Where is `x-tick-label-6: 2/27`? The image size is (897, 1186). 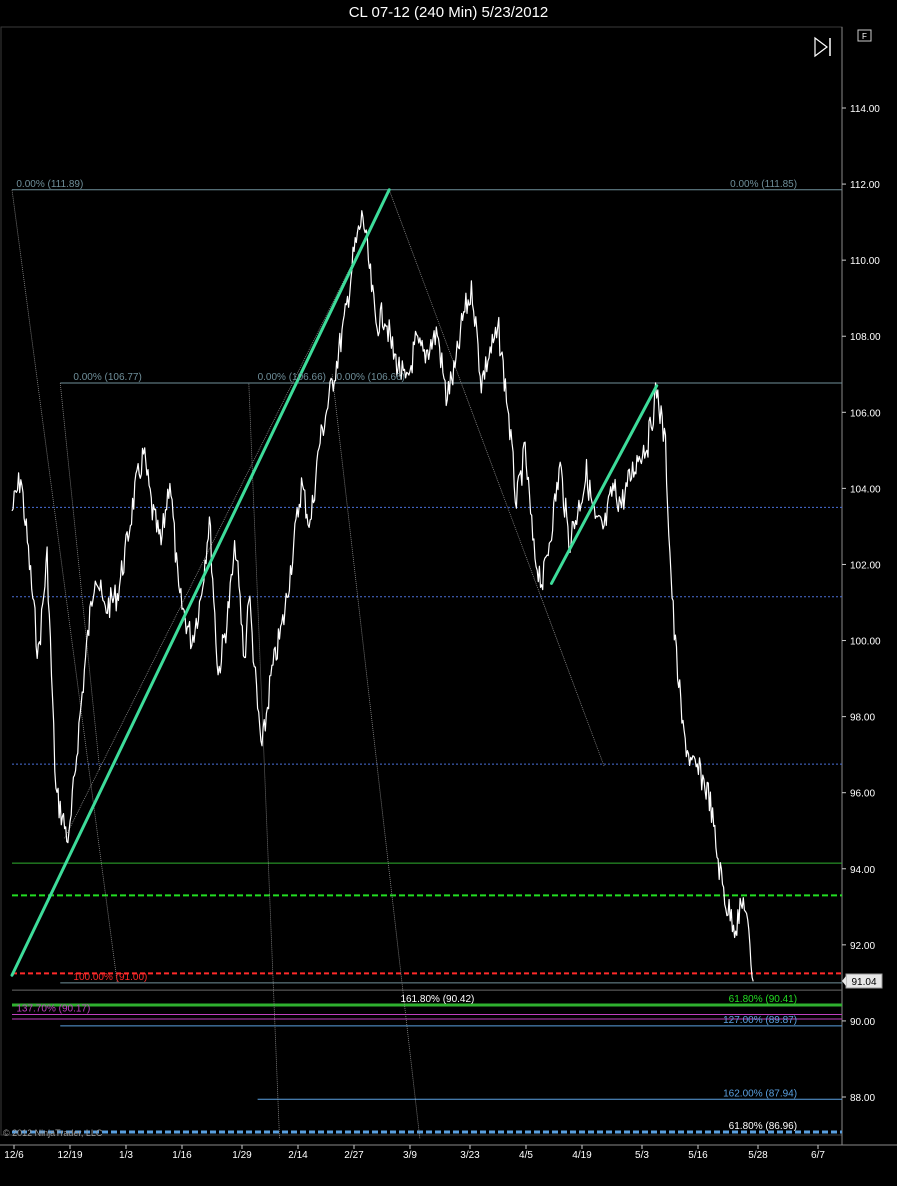 x-tick-label-6: 2/27 is located at coordinates (354, 1155).